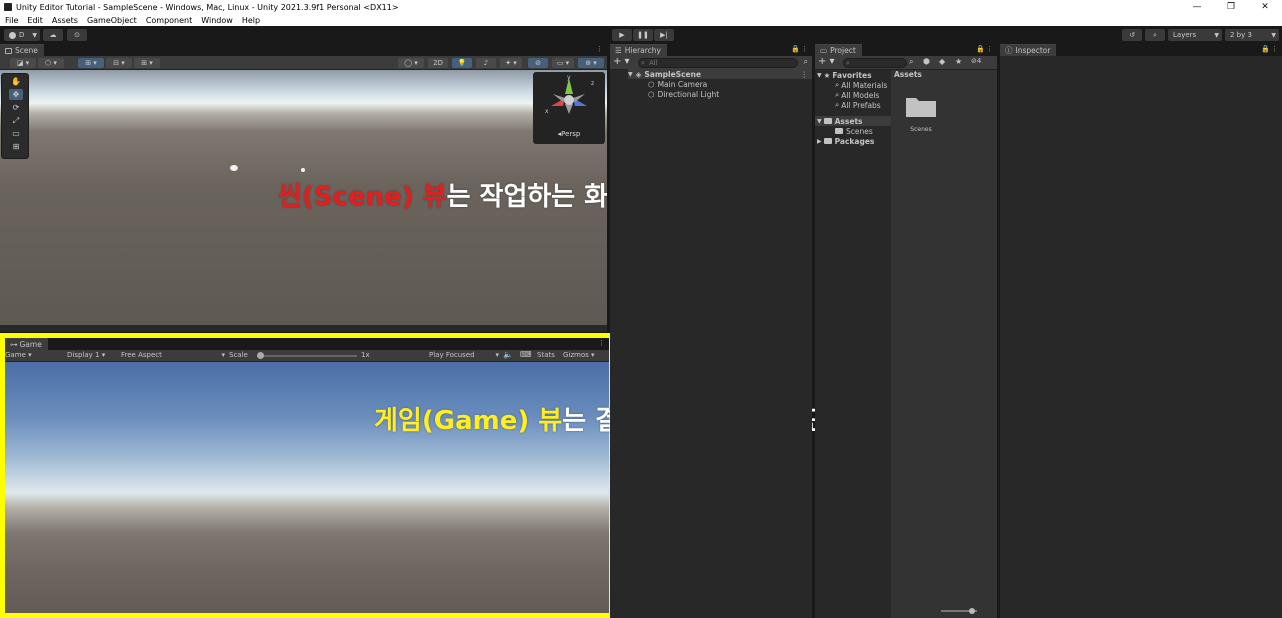 Image resolution: width=1282 pixels, height=618 pixels. What do you see at coordinates (677, 84) in the screenshot?
I see `list-item: ⬡ Main Camera` at bounding box center [677, 84].